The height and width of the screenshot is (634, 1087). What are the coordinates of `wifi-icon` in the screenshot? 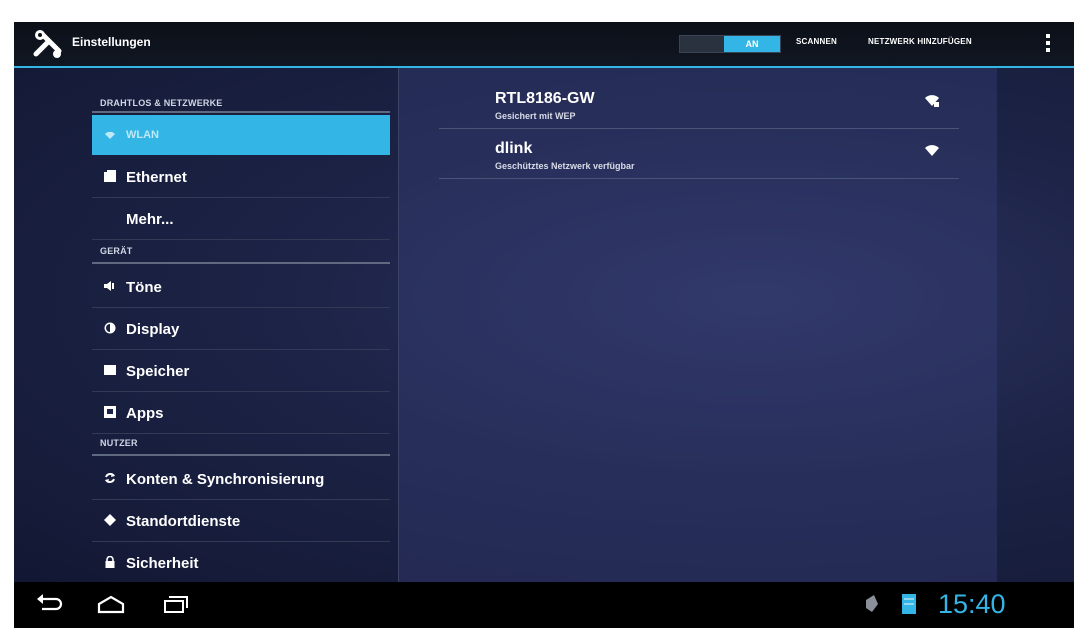 It's located at (110, 135).